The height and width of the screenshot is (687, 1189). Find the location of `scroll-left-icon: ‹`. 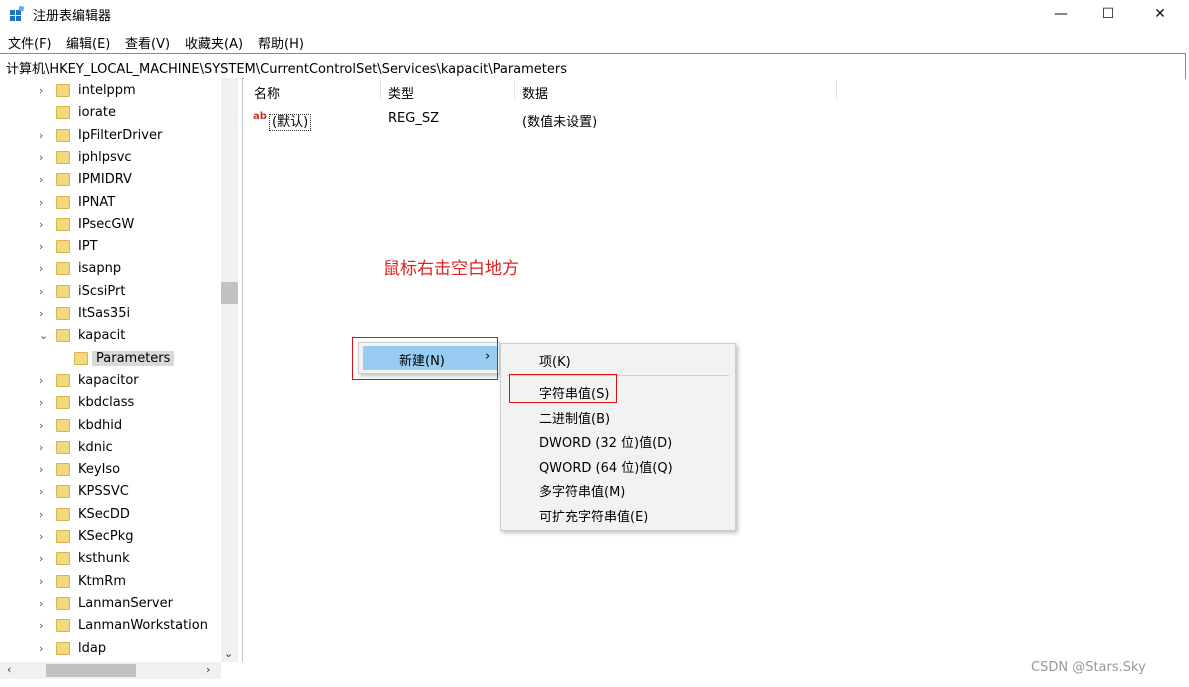

scroll-left-icon: ‹ is located at coordinates (9, 669).